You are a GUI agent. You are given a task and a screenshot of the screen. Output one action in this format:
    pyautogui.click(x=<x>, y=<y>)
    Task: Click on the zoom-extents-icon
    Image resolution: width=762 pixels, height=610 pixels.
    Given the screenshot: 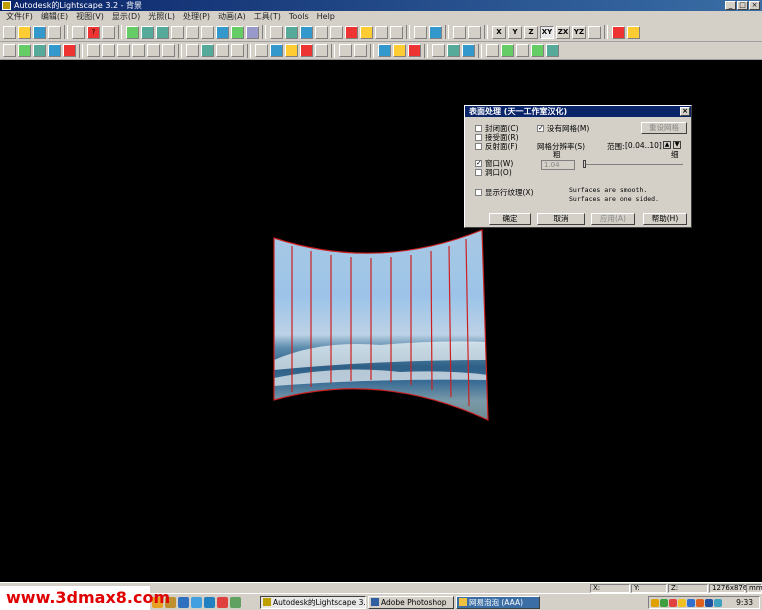 What is the action you would take?
    pyautogui.click(x=435, y=32)
    